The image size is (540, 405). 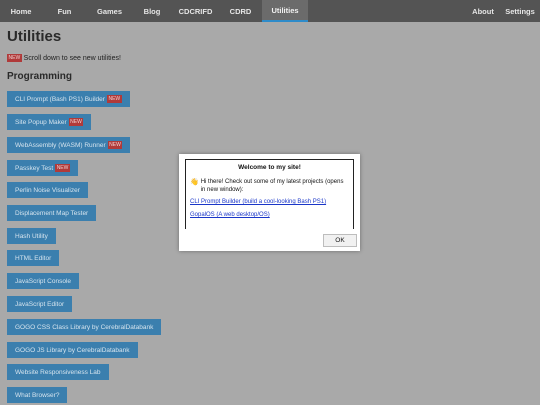 What do you see at coordinates (483, 11) in the screenshot?
I see `nav-about: About` at bounding box center [483, 11].